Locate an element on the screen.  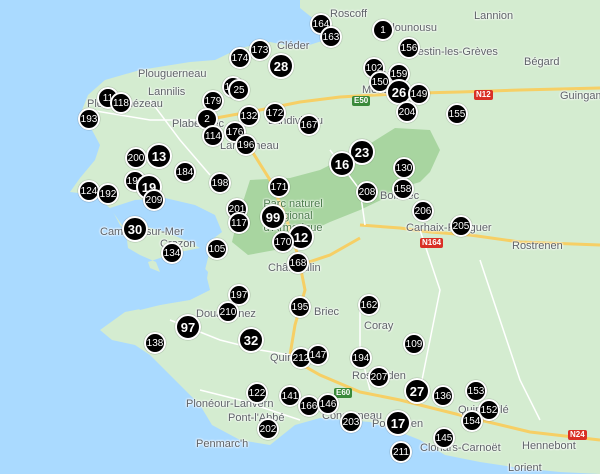
map-marker: 136 is located at coordinates (443, 396).